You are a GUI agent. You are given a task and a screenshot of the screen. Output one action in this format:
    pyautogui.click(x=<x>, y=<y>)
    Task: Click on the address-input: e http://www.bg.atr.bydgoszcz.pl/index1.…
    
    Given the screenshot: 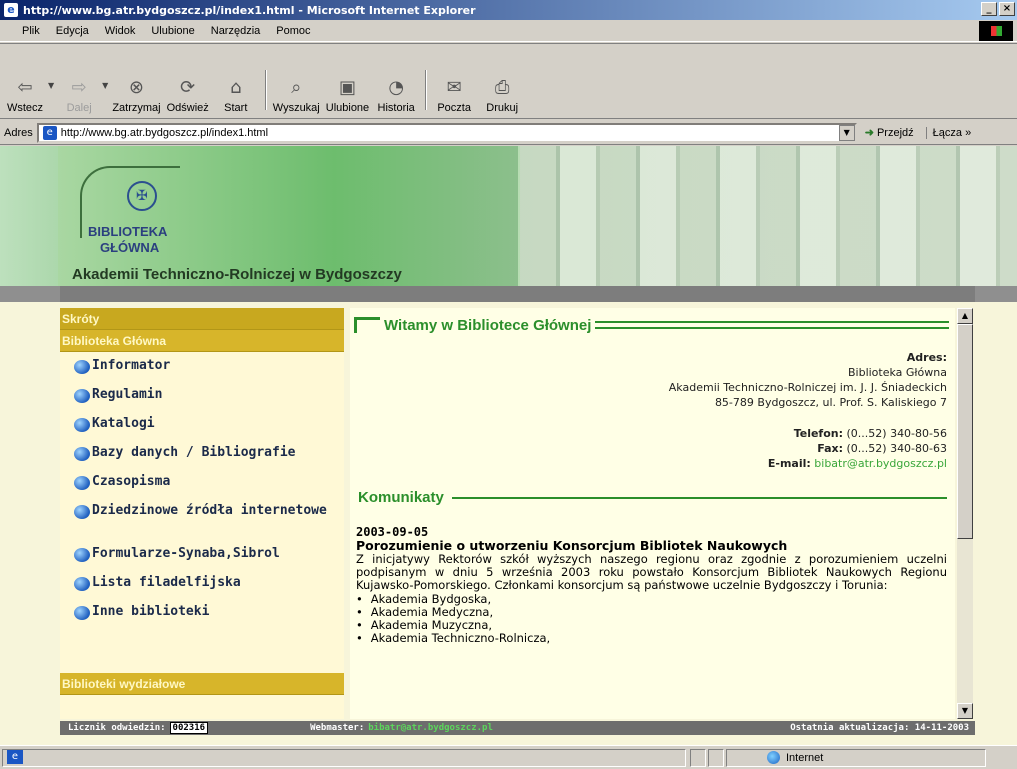 What is the action you would take?
    pyautogui.click(x=446, y=132)
    